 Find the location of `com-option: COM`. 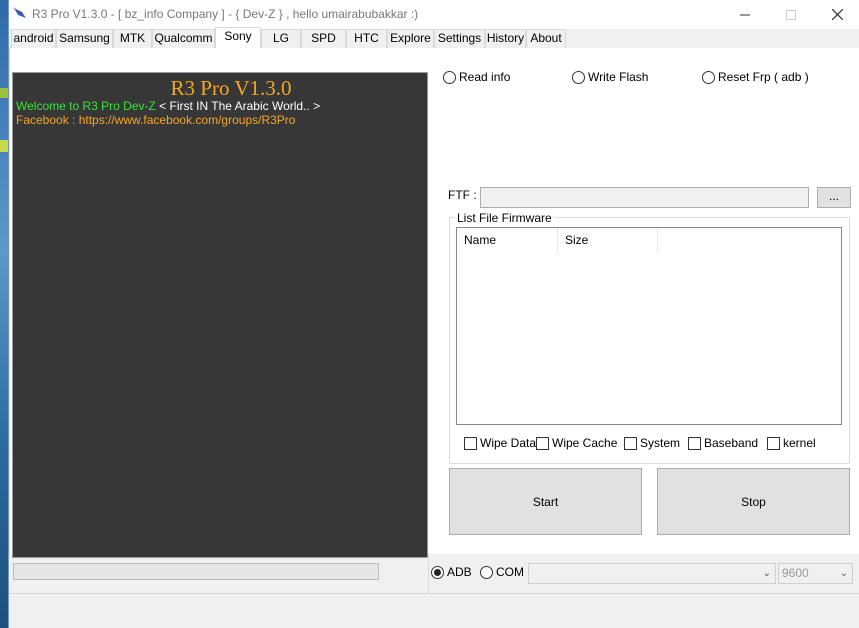

com-option: COM is located at coordinates (502, 572).